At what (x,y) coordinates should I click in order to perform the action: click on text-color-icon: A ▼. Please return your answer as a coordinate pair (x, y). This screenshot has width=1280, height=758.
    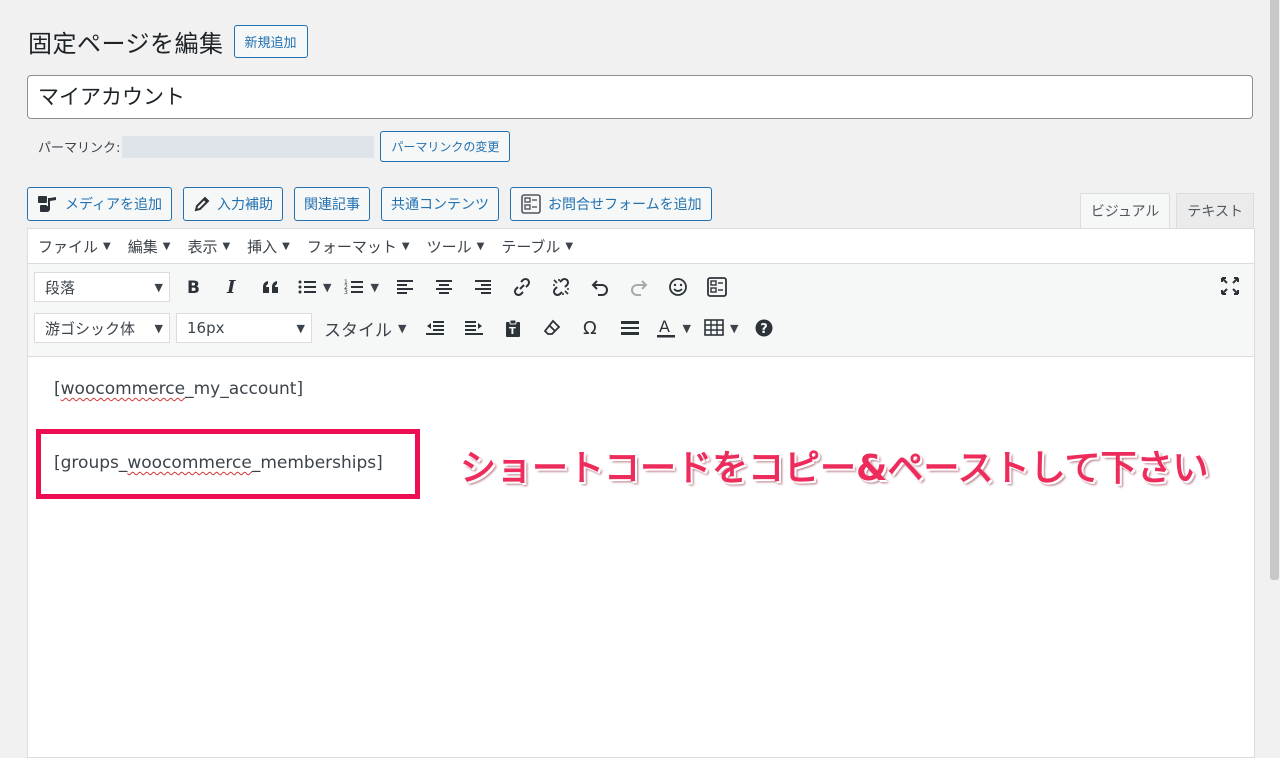
    Looking at the image, I should click on (673, 328).